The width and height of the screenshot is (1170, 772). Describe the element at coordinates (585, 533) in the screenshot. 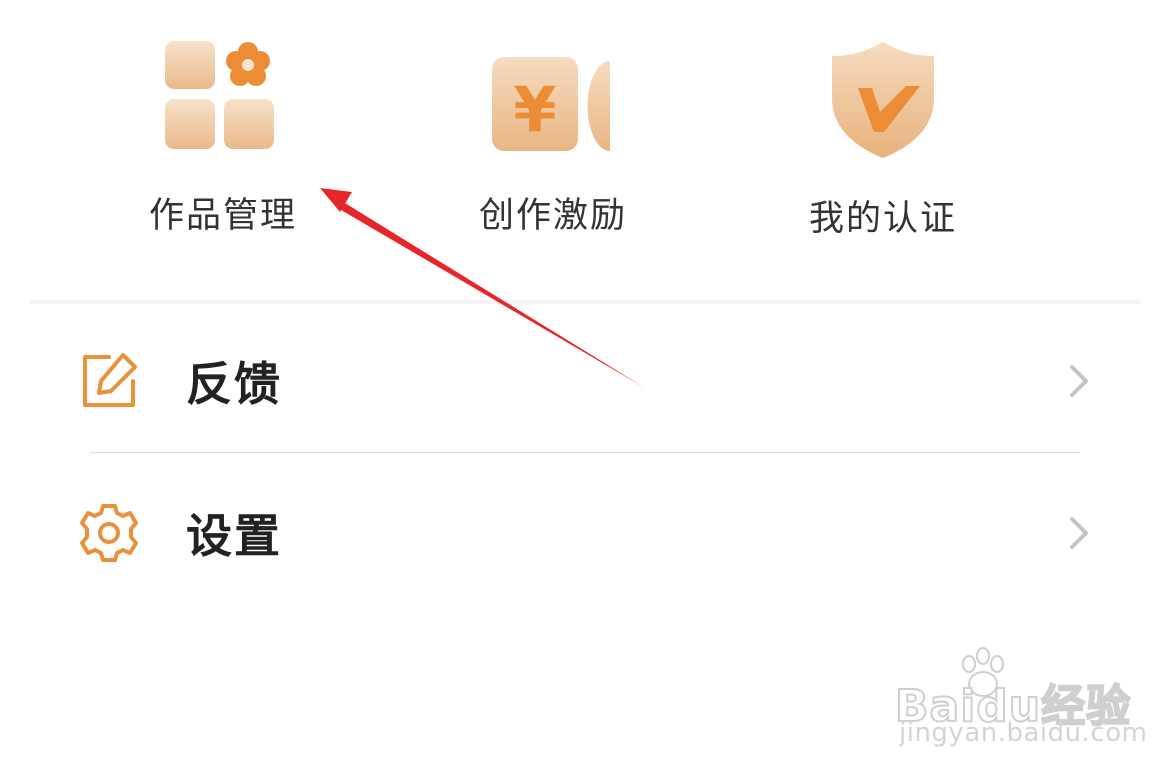

I see `menu-item-settings: 设置` at that location.